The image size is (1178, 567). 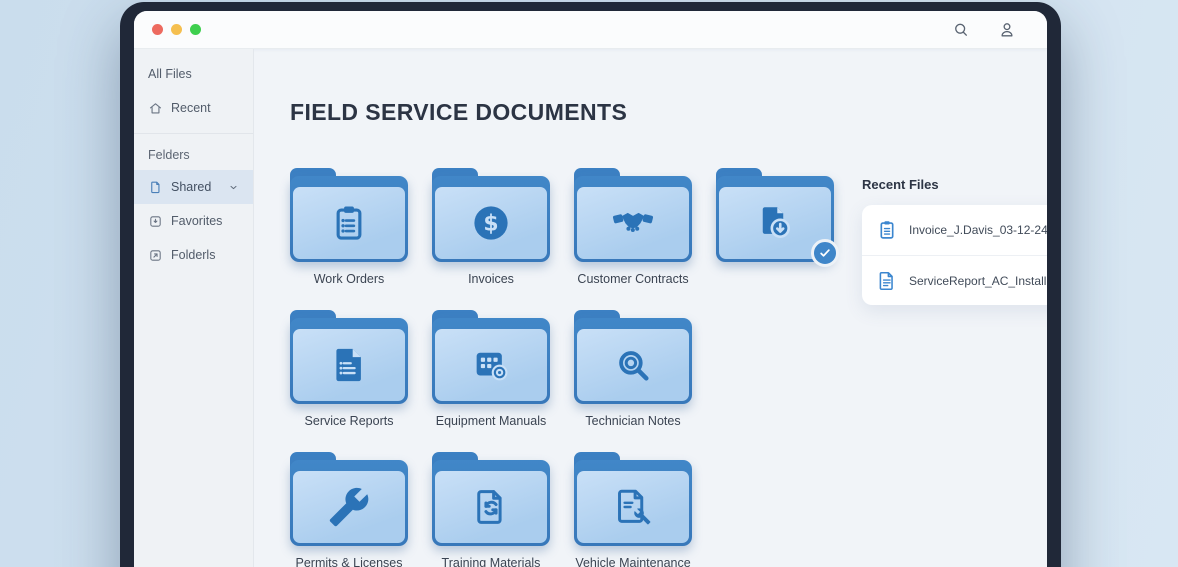 I want to click on check-icon, so click(x=825, y=253).